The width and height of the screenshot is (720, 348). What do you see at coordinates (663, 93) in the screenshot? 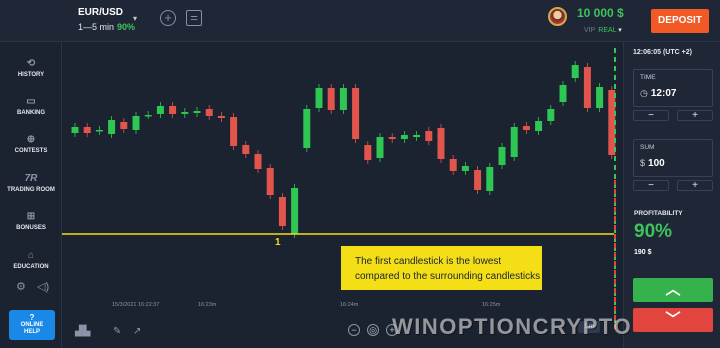
I see `time-value: 12:07` at bounding box center [663, 93].